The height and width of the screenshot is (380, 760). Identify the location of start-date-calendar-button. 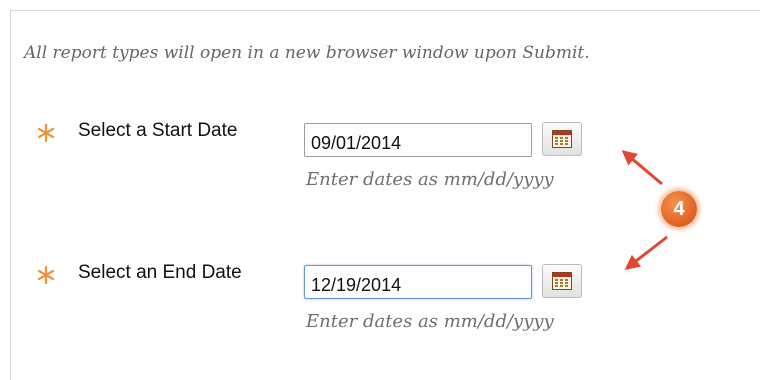
(562, 139).